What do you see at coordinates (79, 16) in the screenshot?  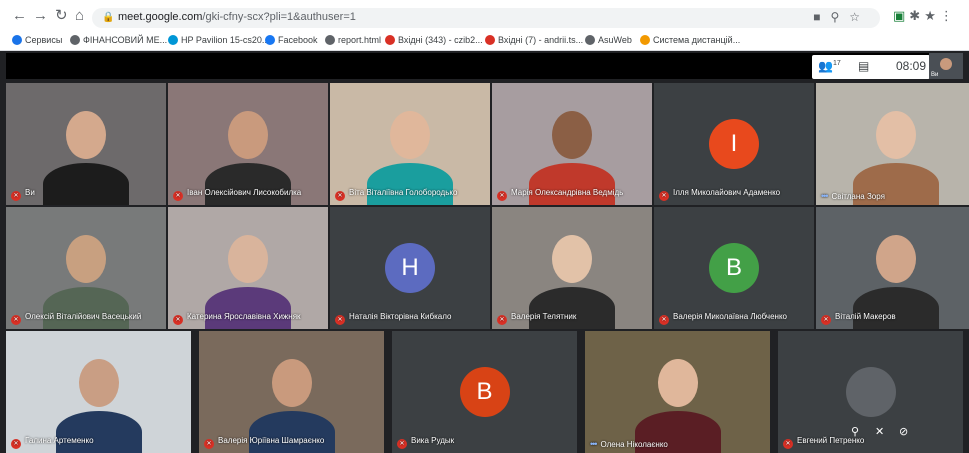 I see `home-icon: ⌂` at bounding box center [79, 16].